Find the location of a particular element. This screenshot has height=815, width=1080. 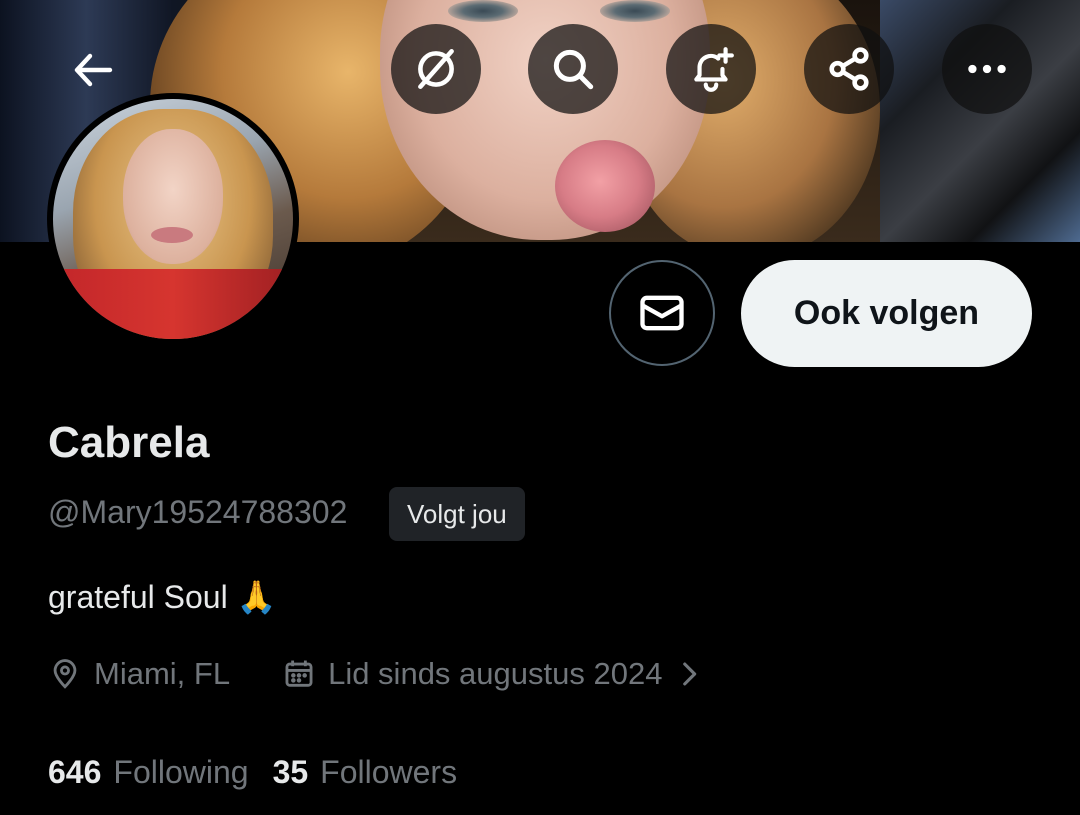

follows-you-badge: Volgt jou is located at coordinates (457, 514).